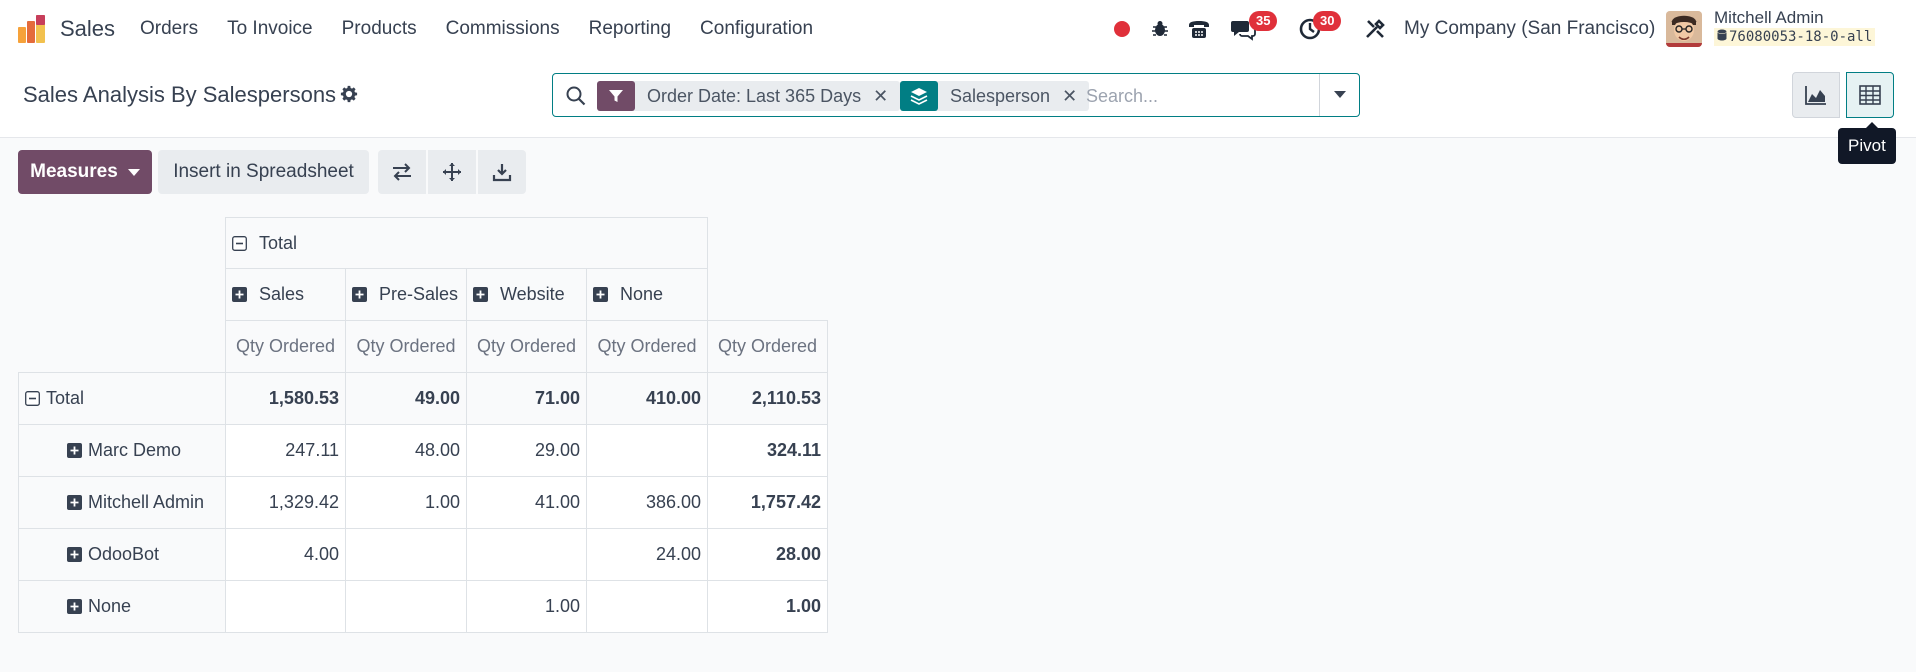  I want to click on expand-all-button, so click(452, 172).